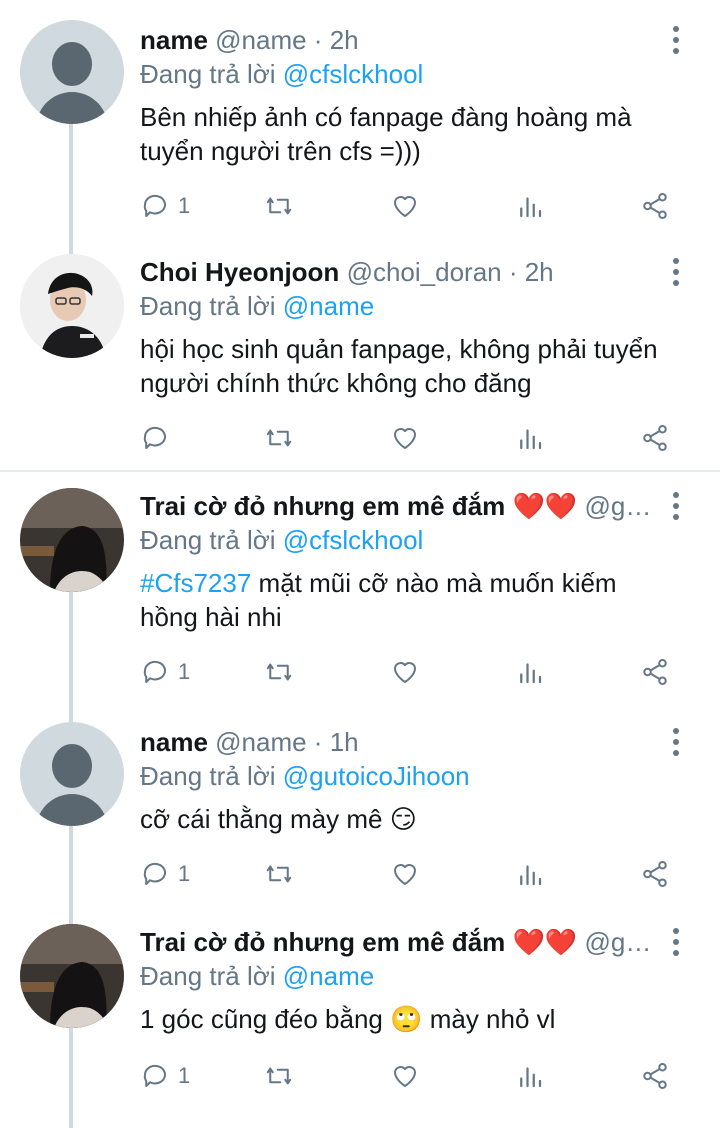 This screenshot has height=1128, width=720. Describe the element at coordinates (278, 819) in the screenshot. I see `tweet-text: cỡ cái thằng mày mê 😏` at that location.